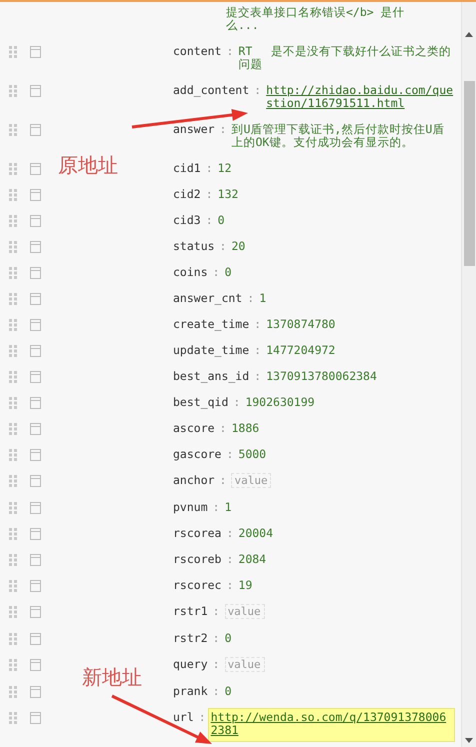 The image size is (476, 747). What do you see at coordinates (194, 246) in the screenshot?
I see `field-key: status` at bounding box center [194, 246].